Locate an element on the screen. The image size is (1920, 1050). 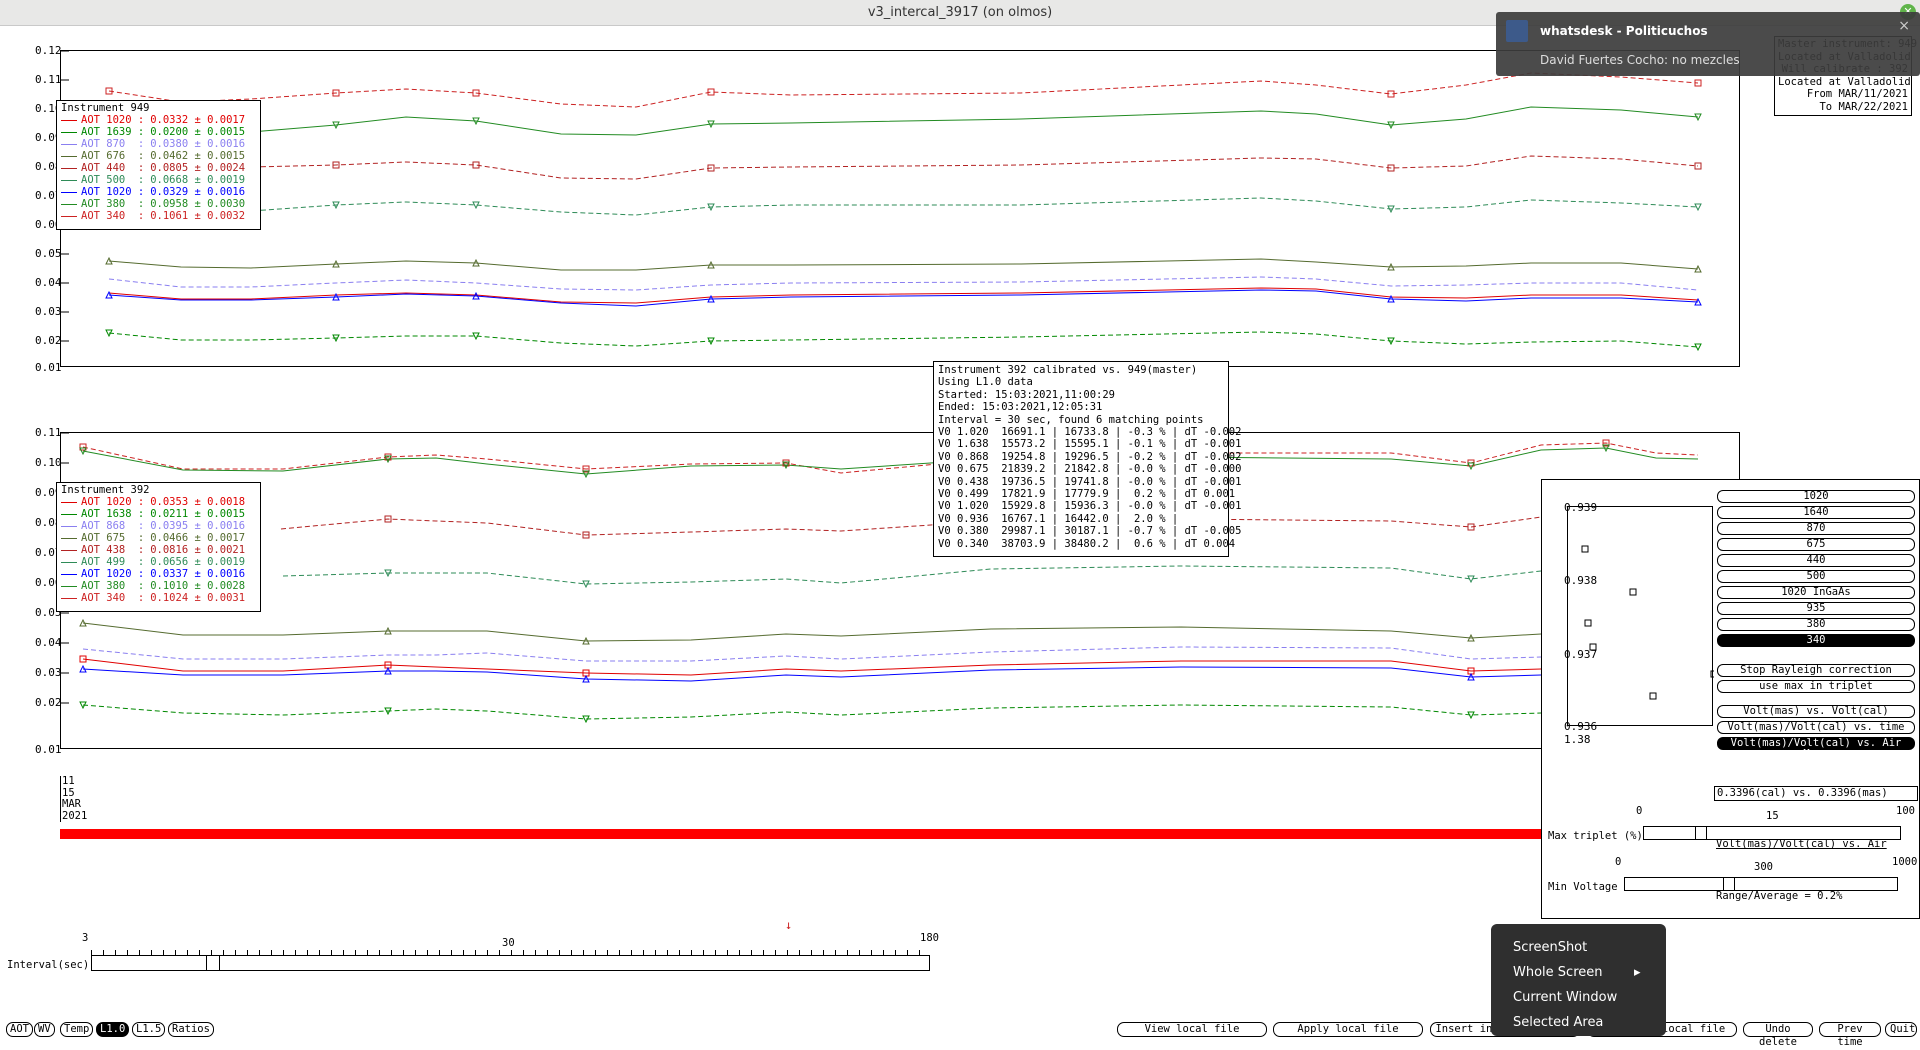
min-voltage-slider is located at coordinates (1761, 884).